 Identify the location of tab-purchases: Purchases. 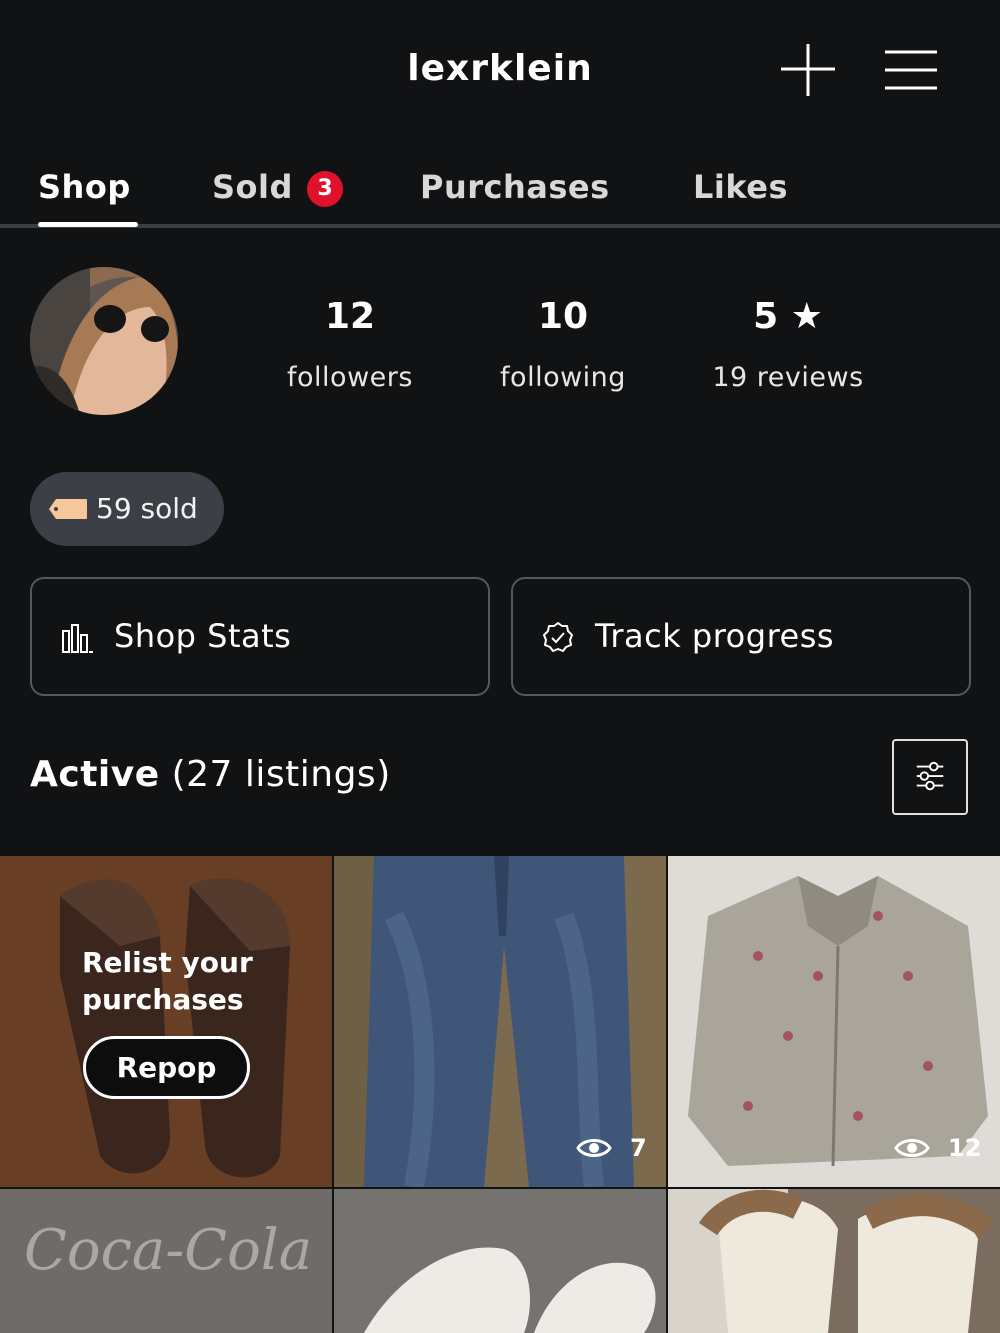
(515, 187).